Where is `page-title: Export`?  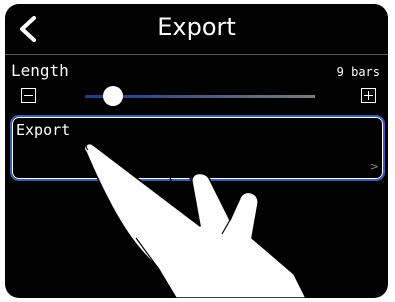 page-title: Export is located at coordinates (196, 27).